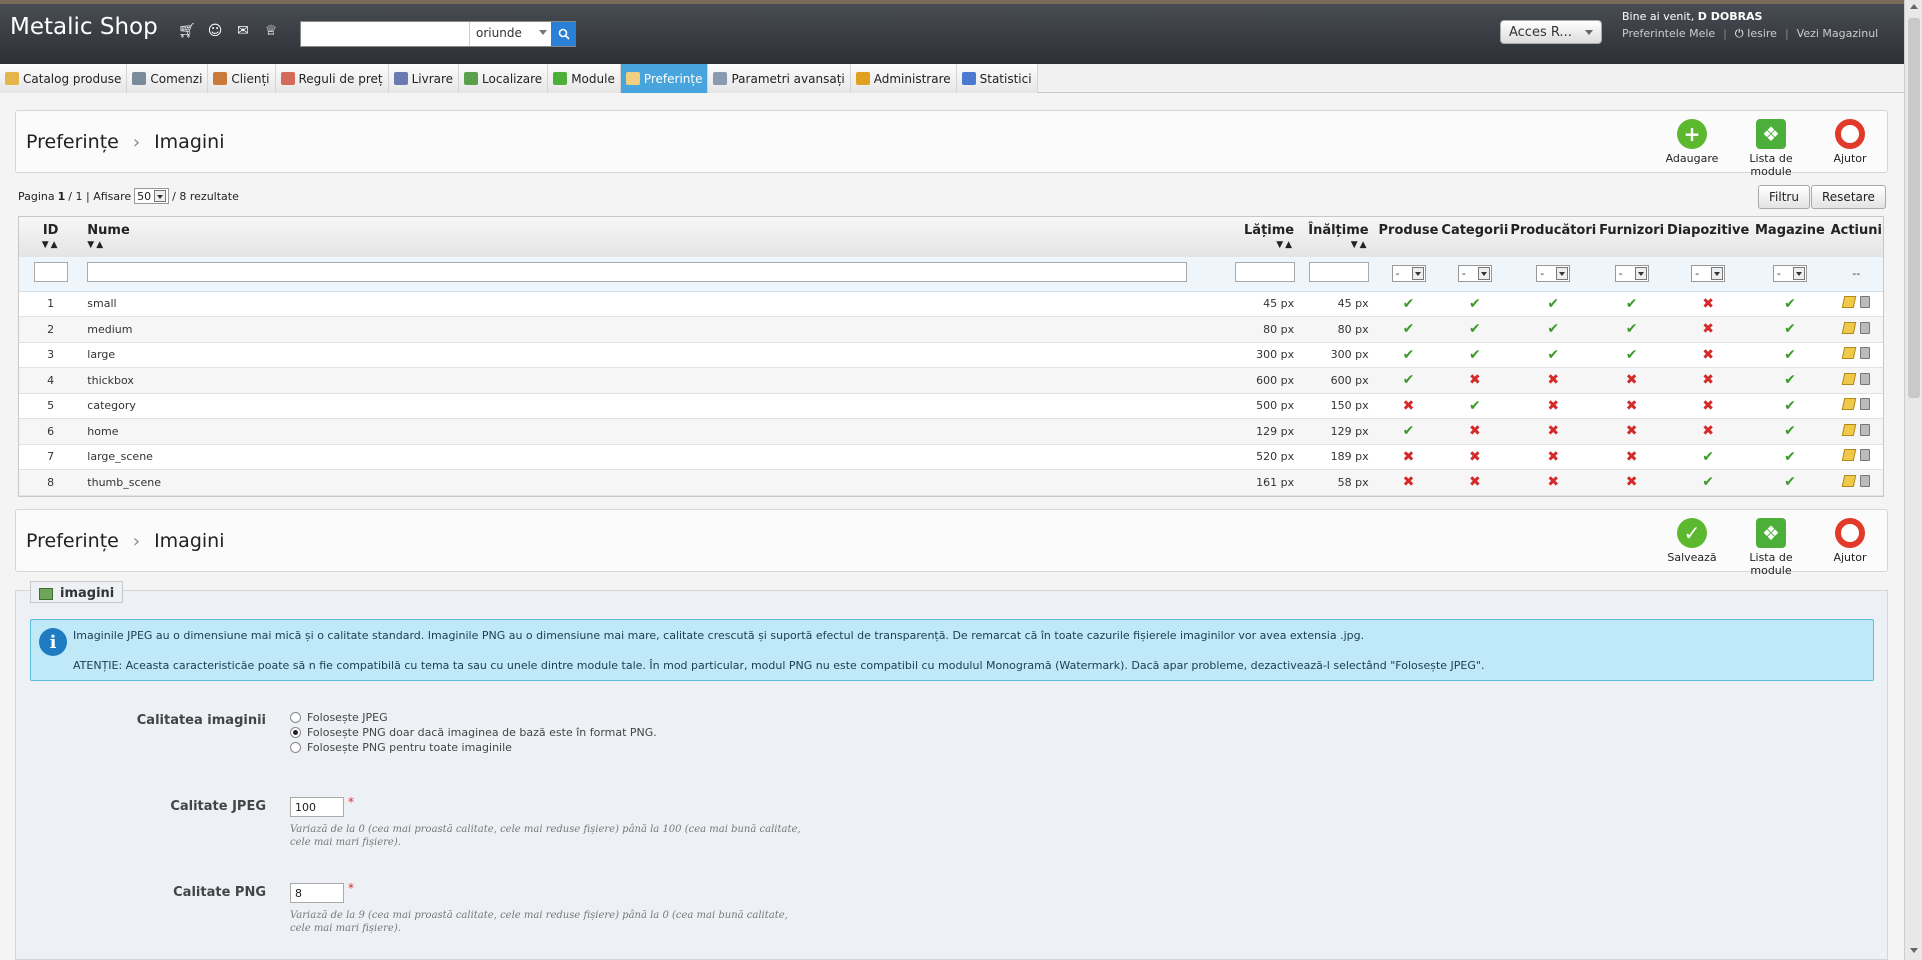 The width and height of the screenshot is (1922, 960). What do you see at coordinates (1265, 237) in the screenshot?
I see `col-width: Lățime ▼▲` at bounding box center [1265, 237].